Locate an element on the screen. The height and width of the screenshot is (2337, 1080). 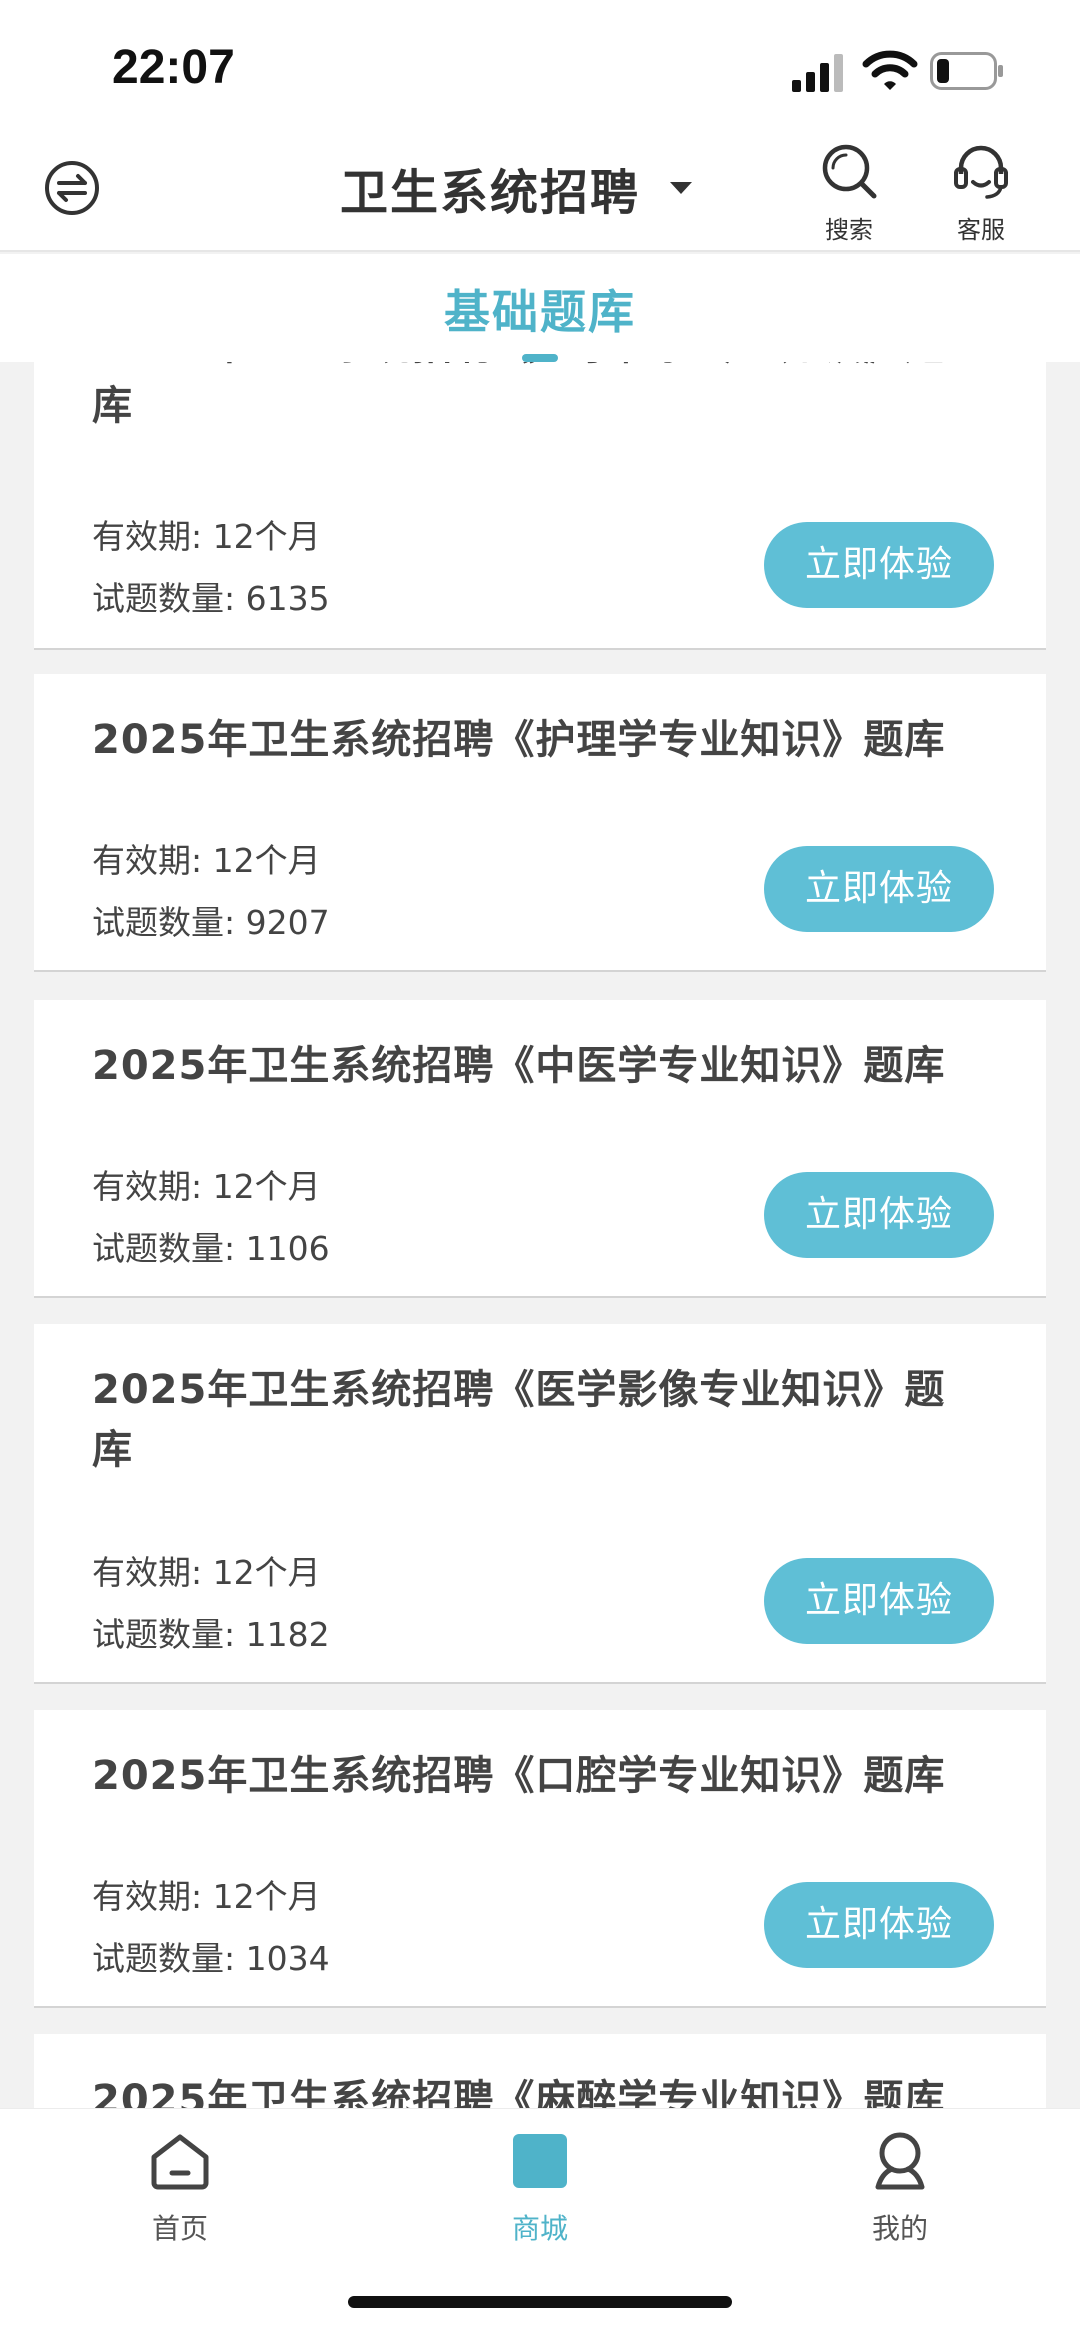
question-count-text: 试题数量: 1182 is located at coordinates (211, 1634).